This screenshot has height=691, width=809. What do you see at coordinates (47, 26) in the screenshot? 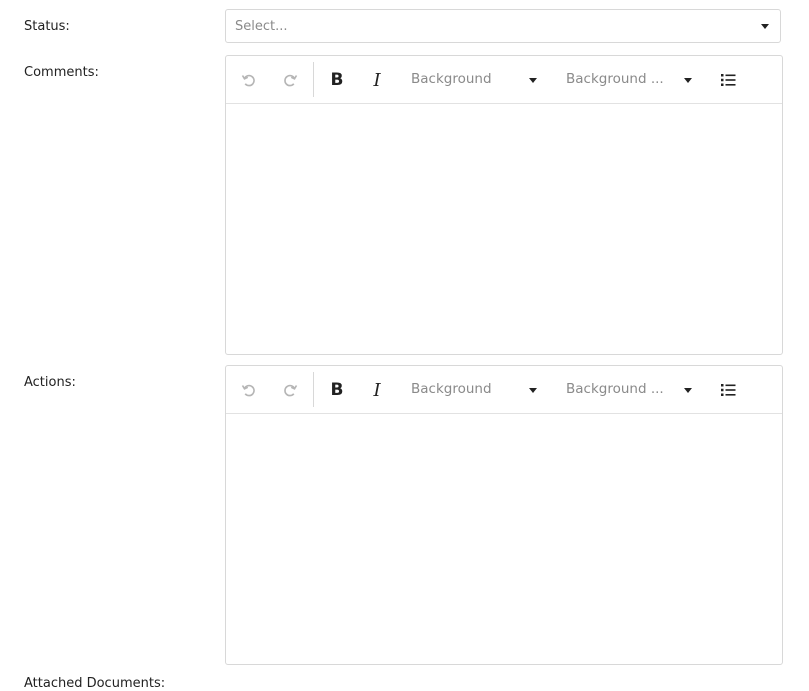
I see `status-label: Status:` at bounding box center [47, 26].